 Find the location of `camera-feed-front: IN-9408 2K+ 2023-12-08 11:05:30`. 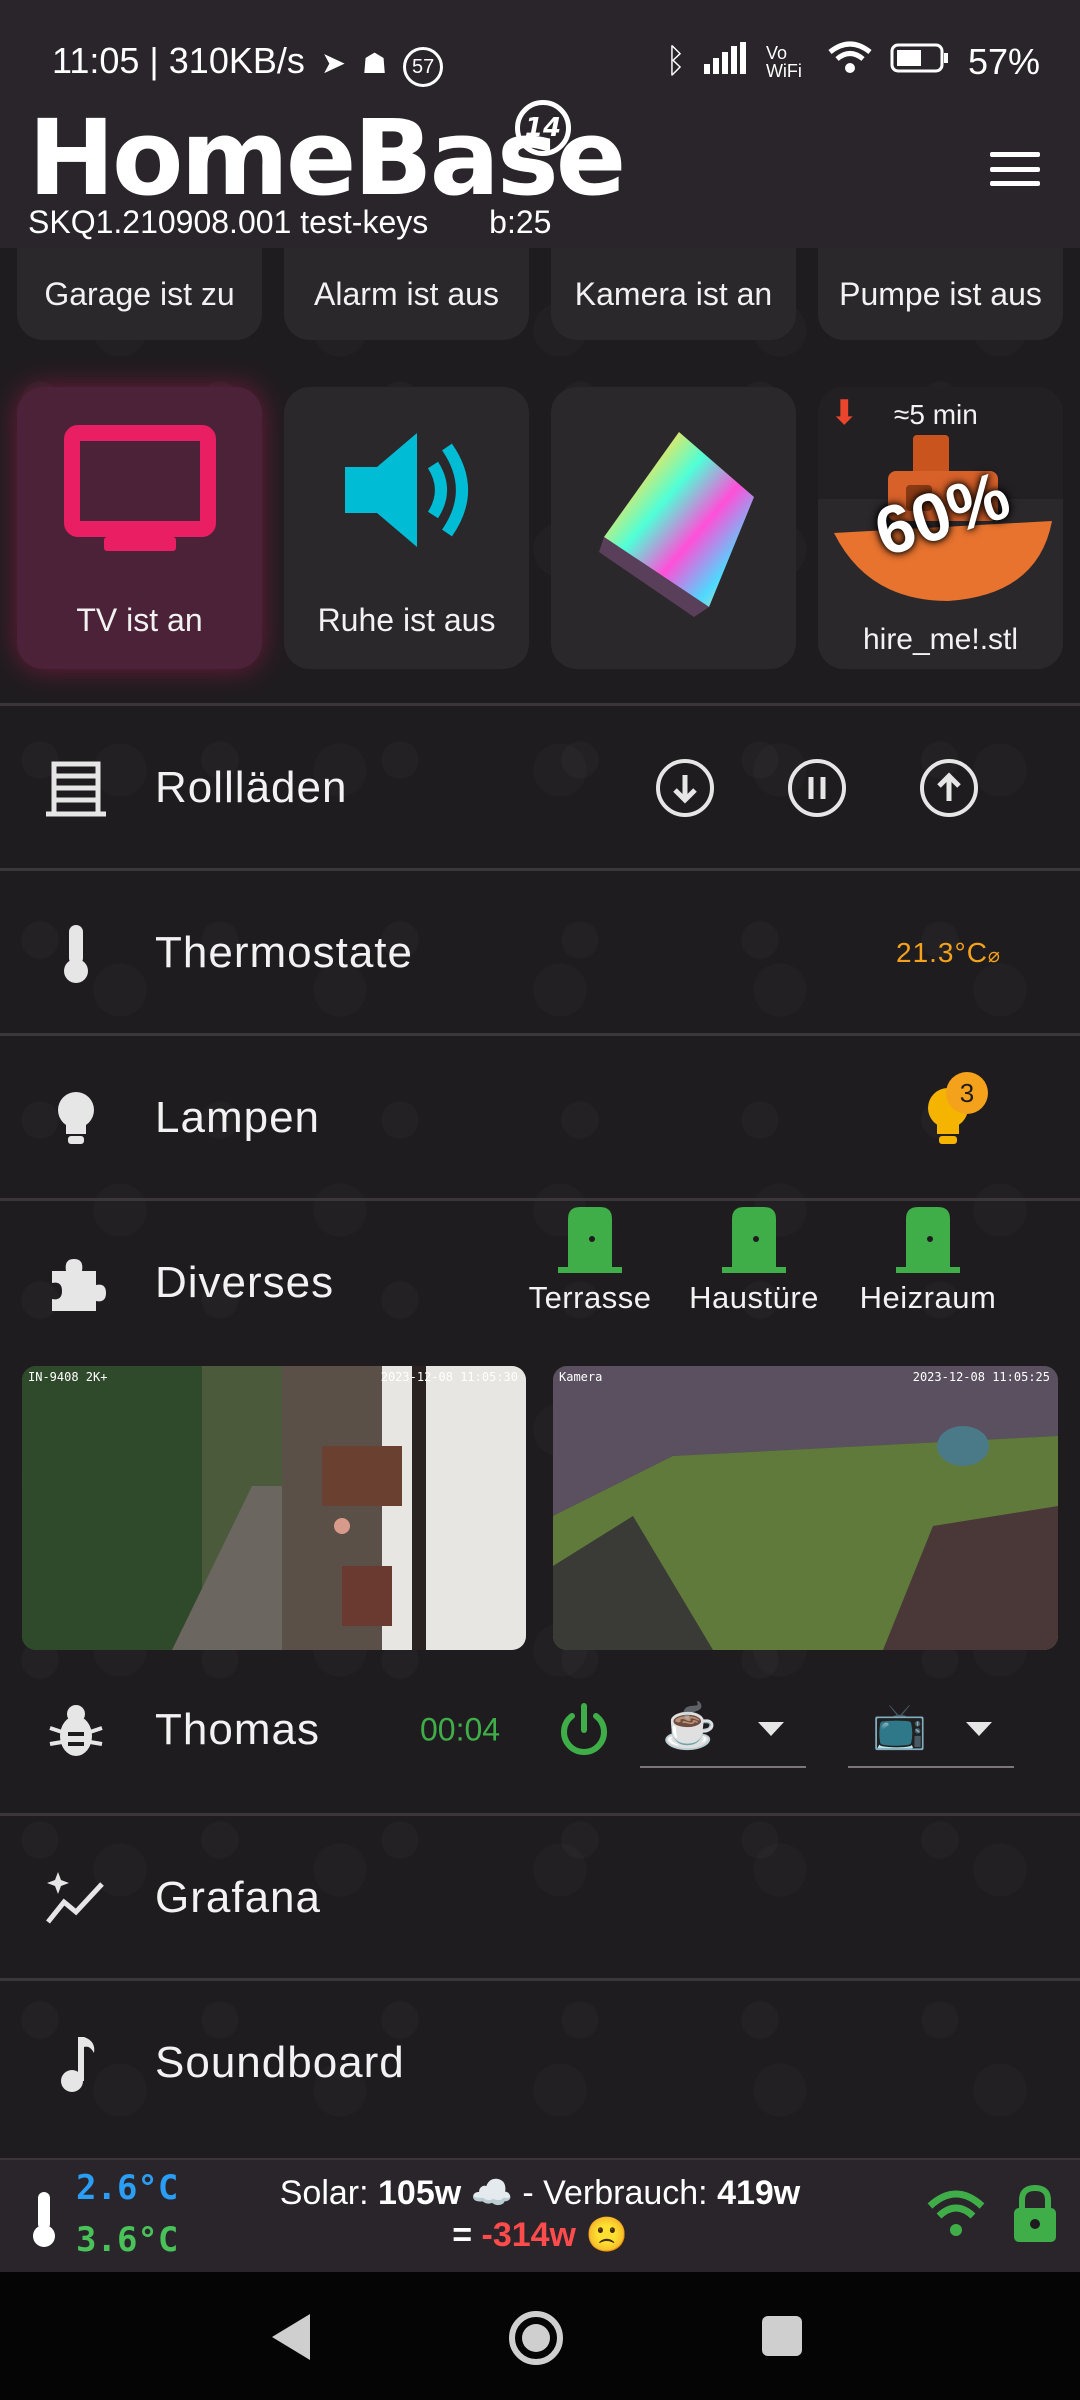

camera-feed-front: IN-9408 2K+ 2023-12-08 11:05:30 is located at coordinates (274, 1508).